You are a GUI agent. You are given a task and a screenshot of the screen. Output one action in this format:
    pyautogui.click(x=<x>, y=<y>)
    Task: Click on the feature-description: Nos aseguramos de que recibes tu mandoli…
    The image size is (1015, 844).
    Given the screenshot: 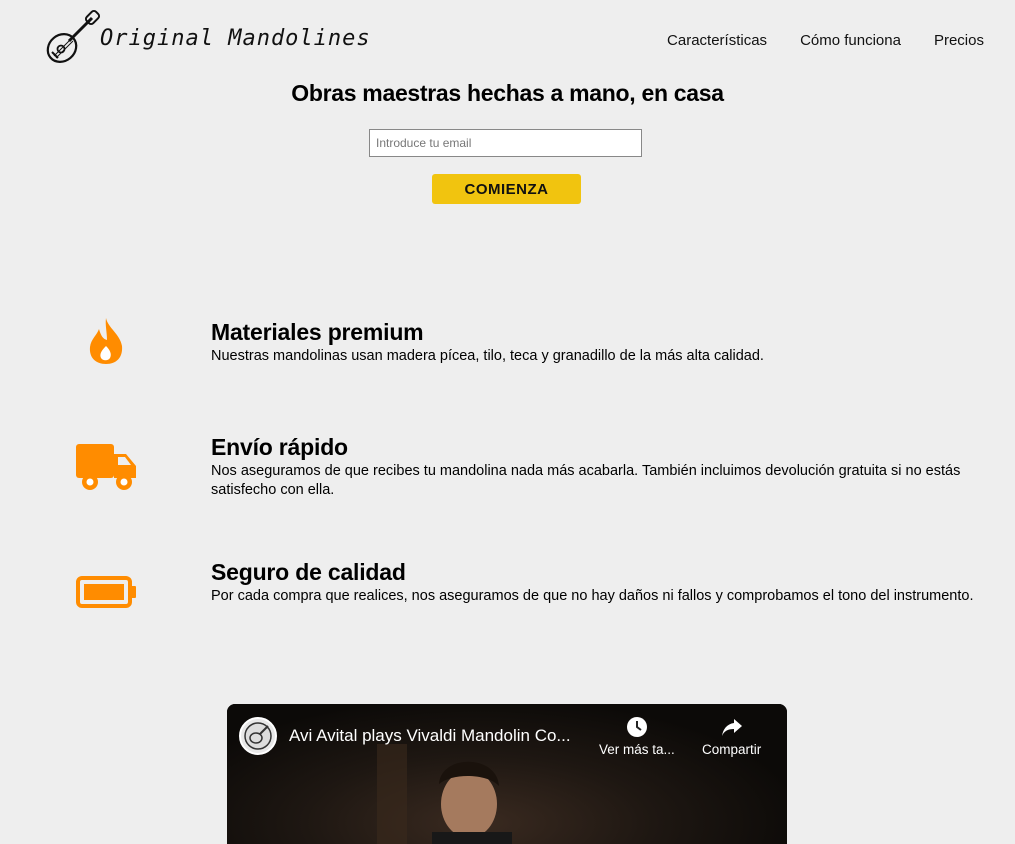 What is the action you would take?
    pyautogui.click(x=586, y=480)
    